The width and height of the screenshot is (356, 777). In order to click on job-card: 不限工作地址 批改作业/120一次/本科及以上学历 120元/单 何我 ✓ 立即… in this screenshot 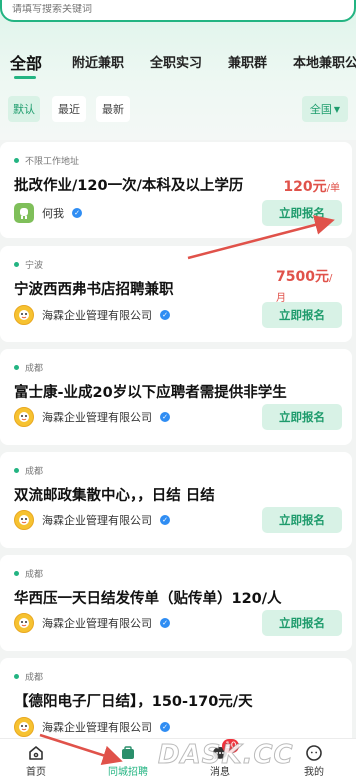, I will do `click(176, 190)`.